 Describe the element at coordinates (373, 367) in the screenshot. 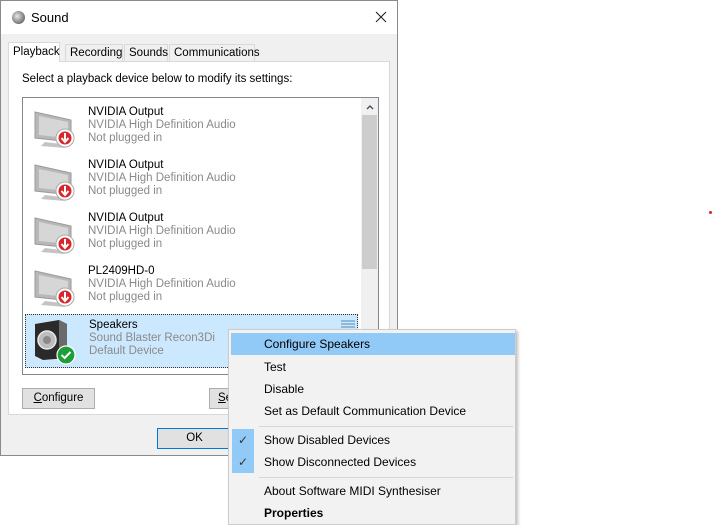

I see `menu-item-test: Test` at that location.